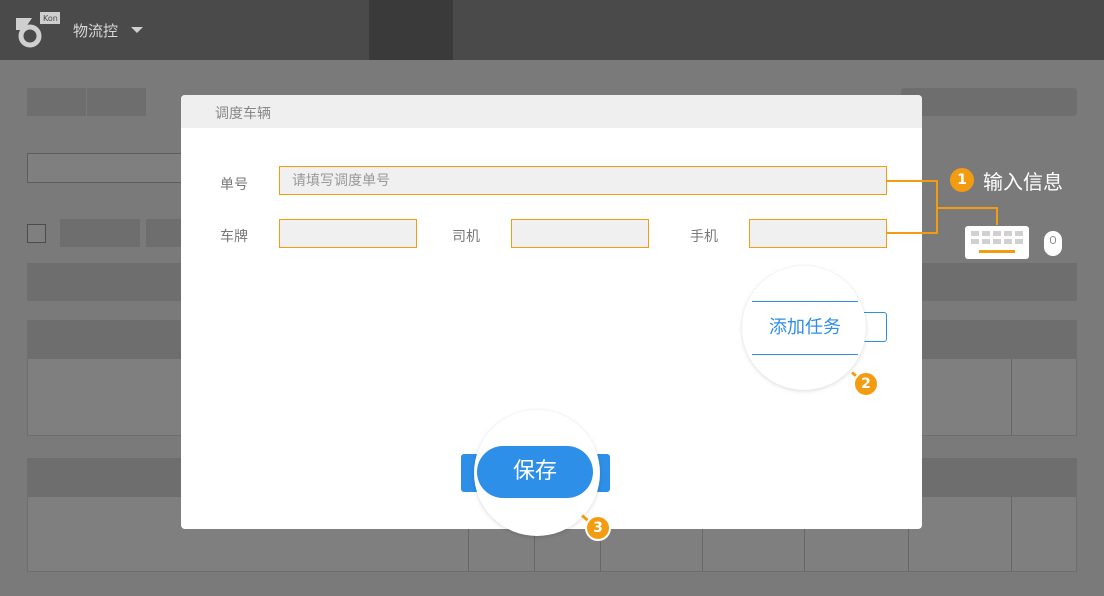 The image size is (1104, 596). Describe the element at coordinates (551, 111) in the screenshot. I see `dialog-header: 调度车辆` at that location.